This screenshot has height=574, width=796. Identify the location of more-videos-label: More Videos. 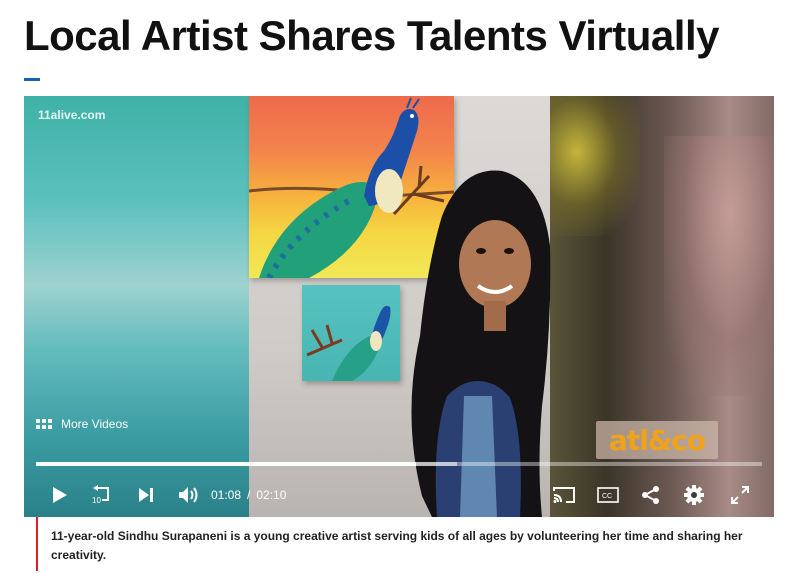
(95, 424).